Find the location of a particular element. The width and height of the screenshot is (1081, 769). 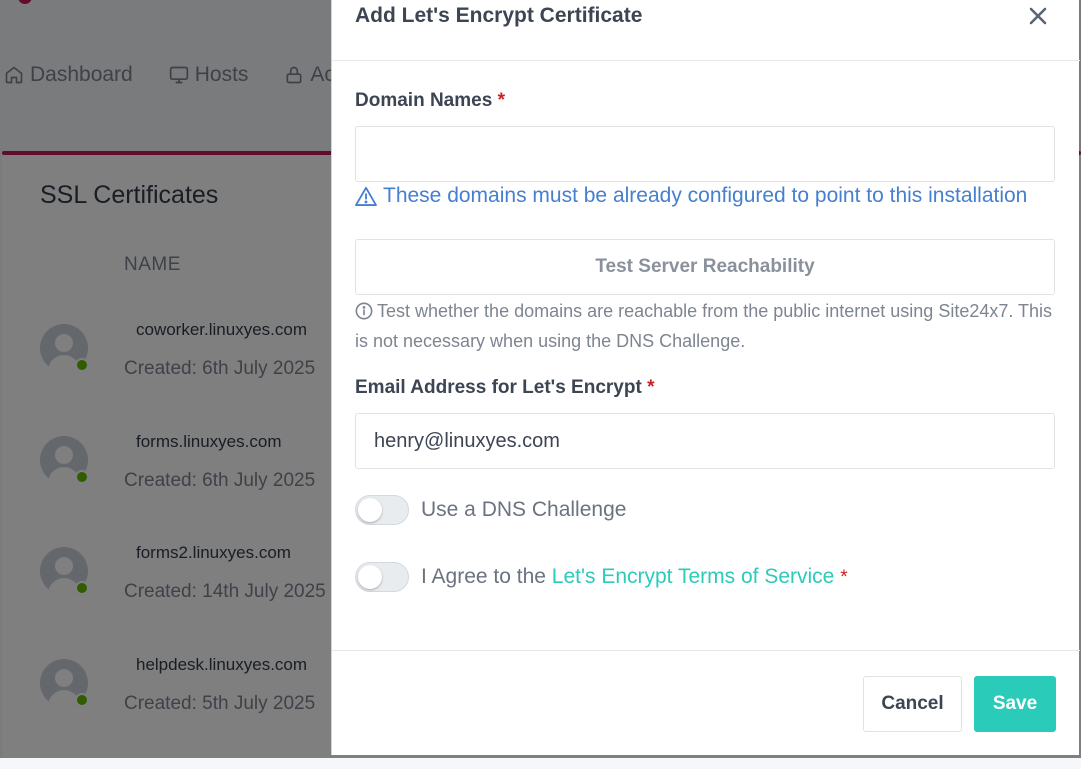

close-icon is located at coordinates (1038, 16).